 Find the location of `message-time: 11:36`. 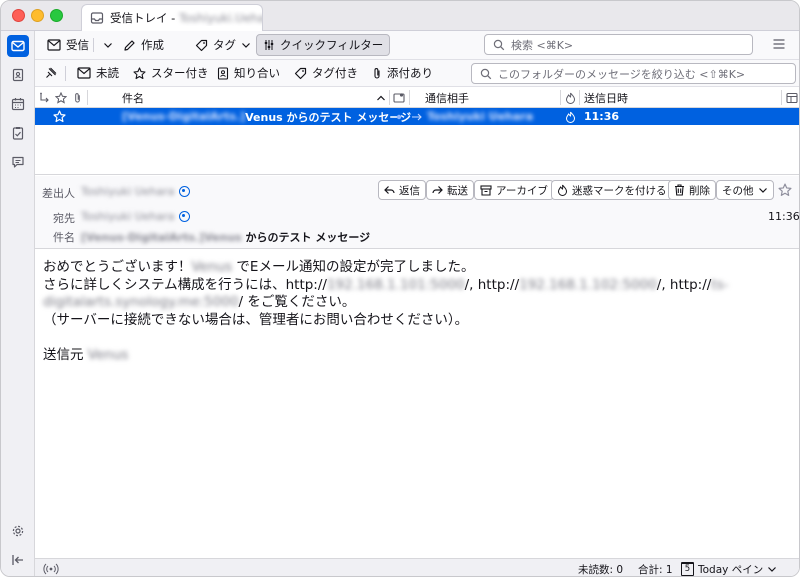

message-time: 11:36 is located at coordinates (784, 216).